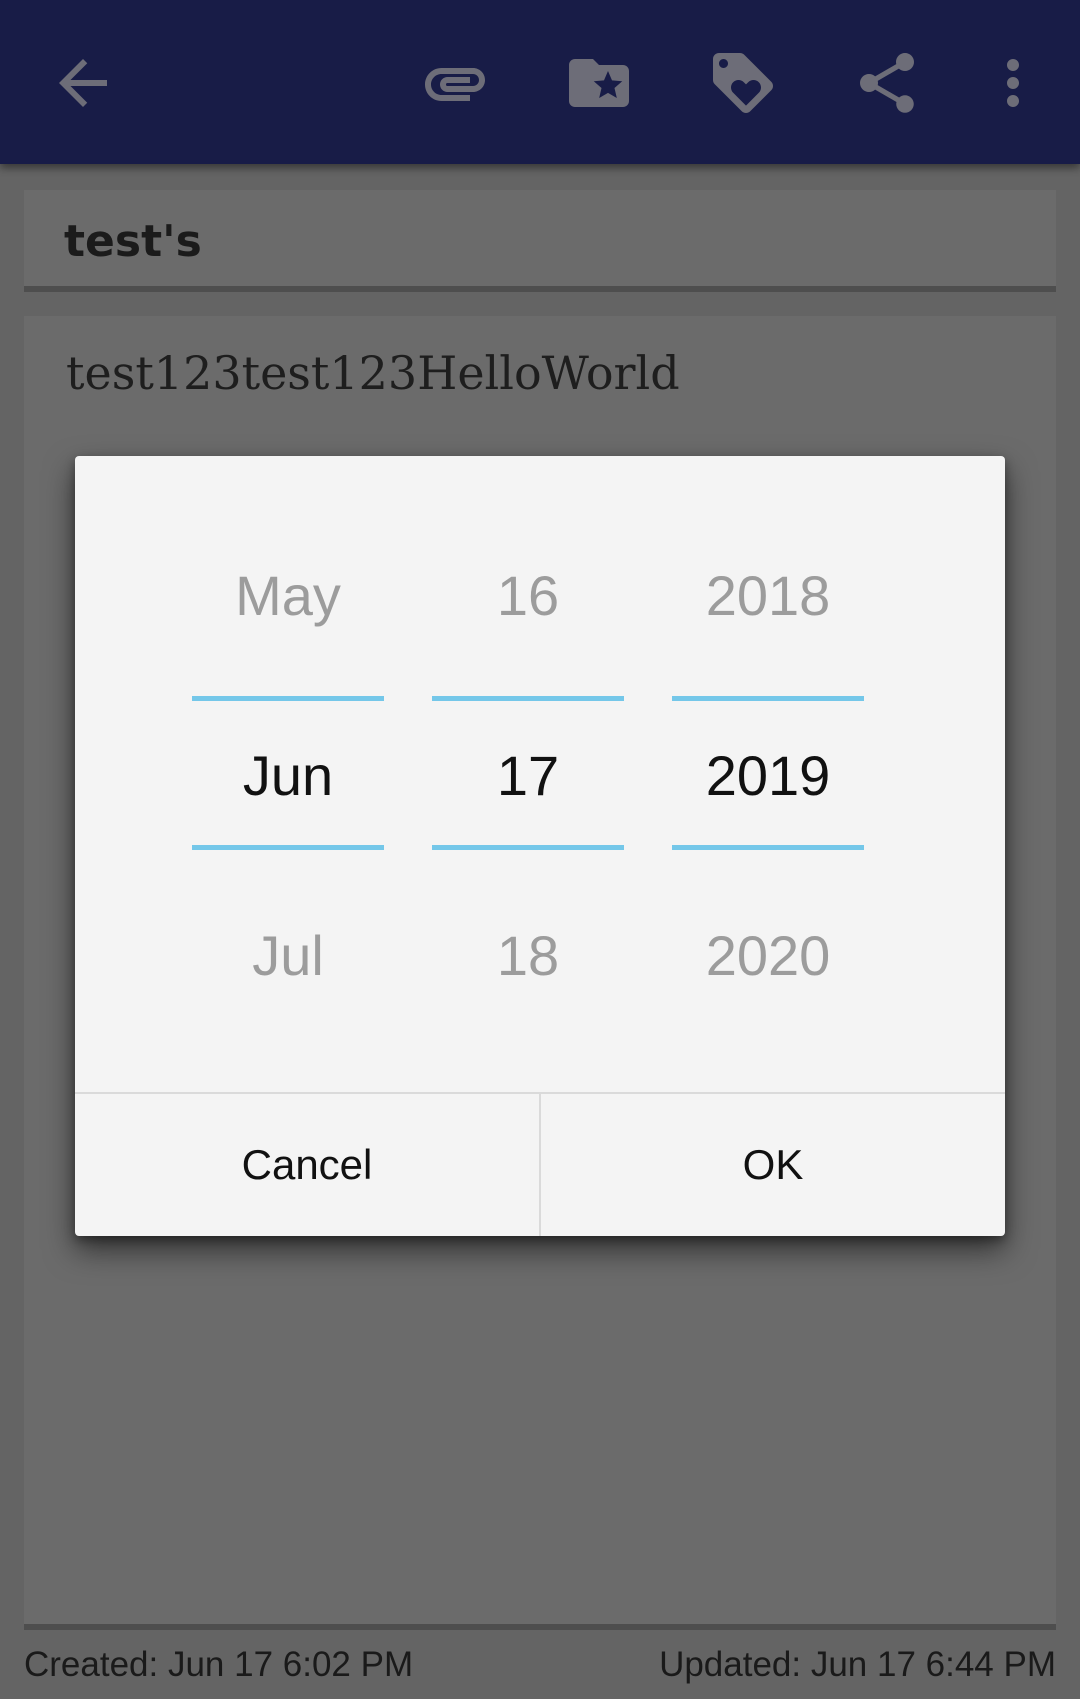 The height and width of the screenshot is (1699, 1080). What do you see at coordinates (768, 596) in the screenshot?
I see `year-prev: 2018` at bounding box center [768, 596].